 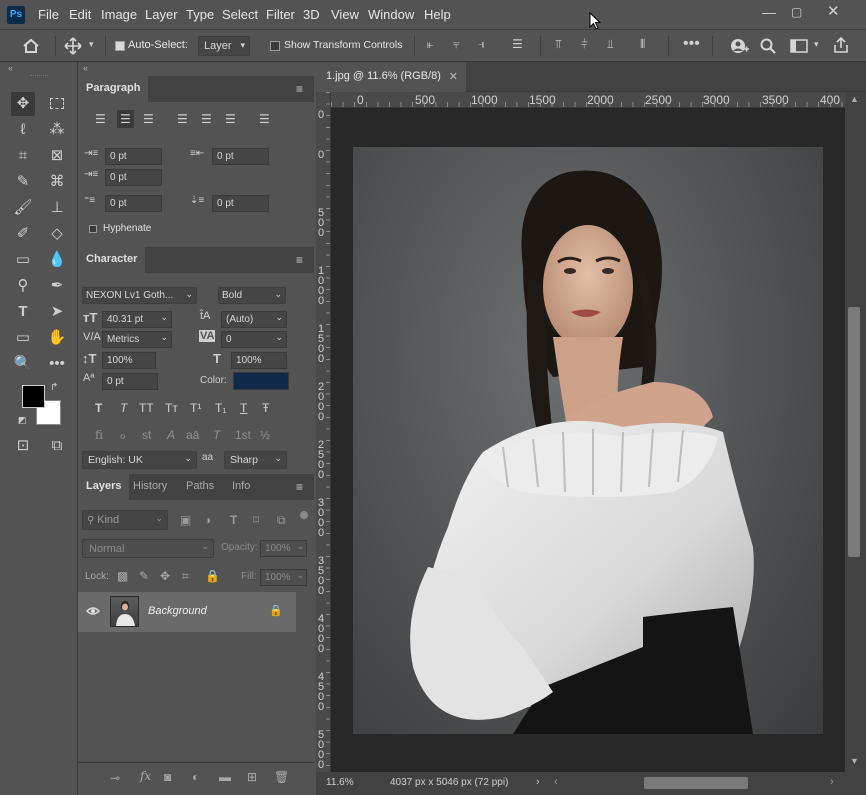 I want to click on chevron-down-icon: ▾, so click(x=816, y=44).